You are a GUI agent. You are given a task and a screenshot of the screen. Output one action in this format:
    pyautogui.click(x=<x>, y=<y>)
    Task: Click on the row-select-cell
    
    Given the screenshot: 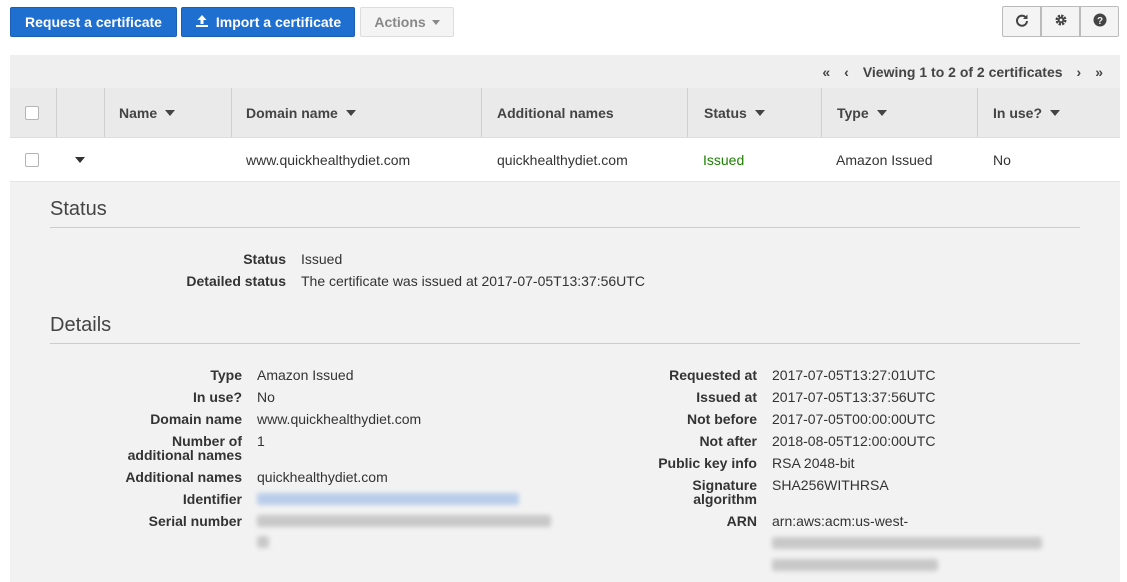 What is the action you would take?
    pyautogui.click(x=32, y=159)
    